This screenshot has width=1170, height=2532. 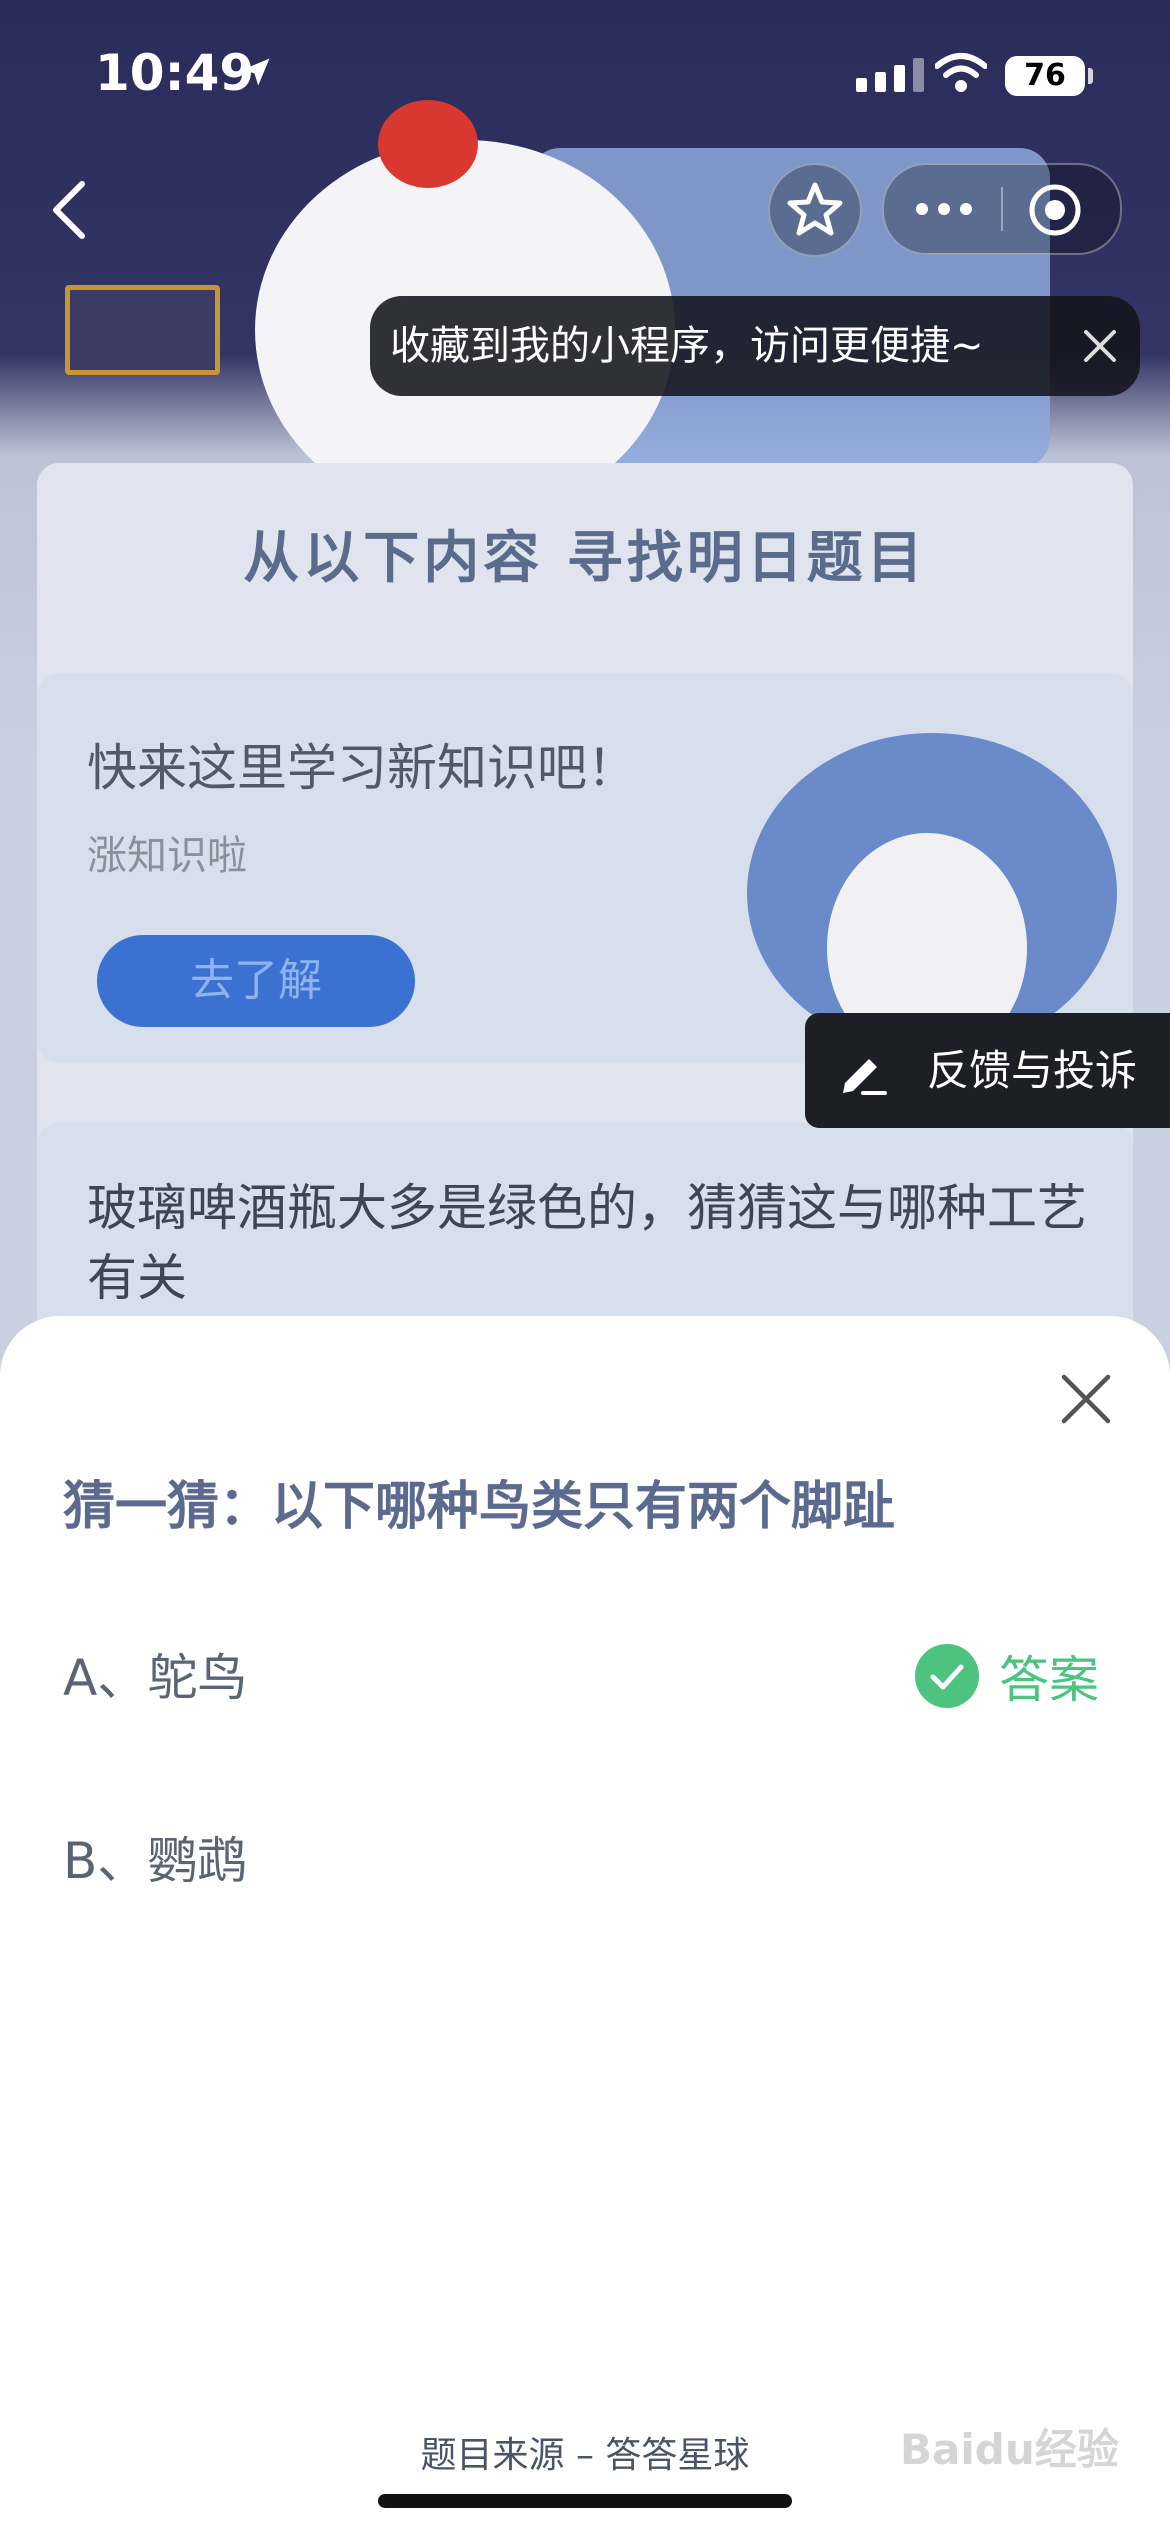 I want to click on status-bar: 10:49 76, so click(x=585, y=75).